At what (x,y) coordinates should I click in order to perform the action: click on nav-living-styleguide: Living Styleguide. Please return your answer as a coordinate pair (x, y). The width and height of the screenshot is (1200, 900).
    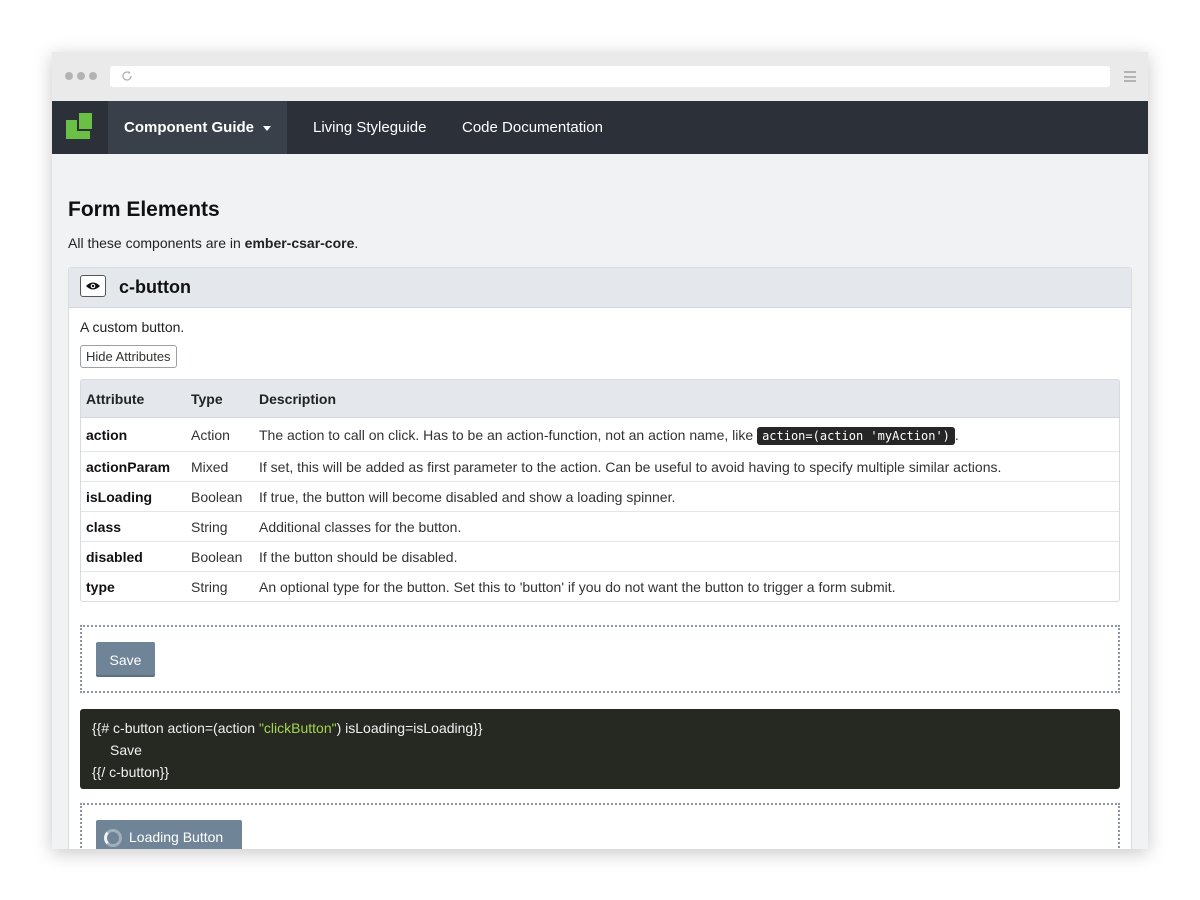
    Looking at the image, I should click on (369, 127).